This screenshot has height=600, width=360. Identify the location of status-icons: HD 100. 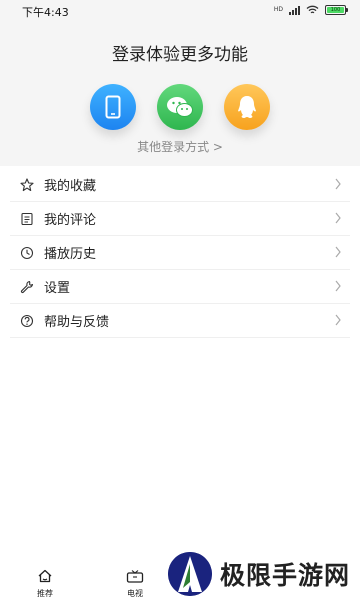
(310, 10).